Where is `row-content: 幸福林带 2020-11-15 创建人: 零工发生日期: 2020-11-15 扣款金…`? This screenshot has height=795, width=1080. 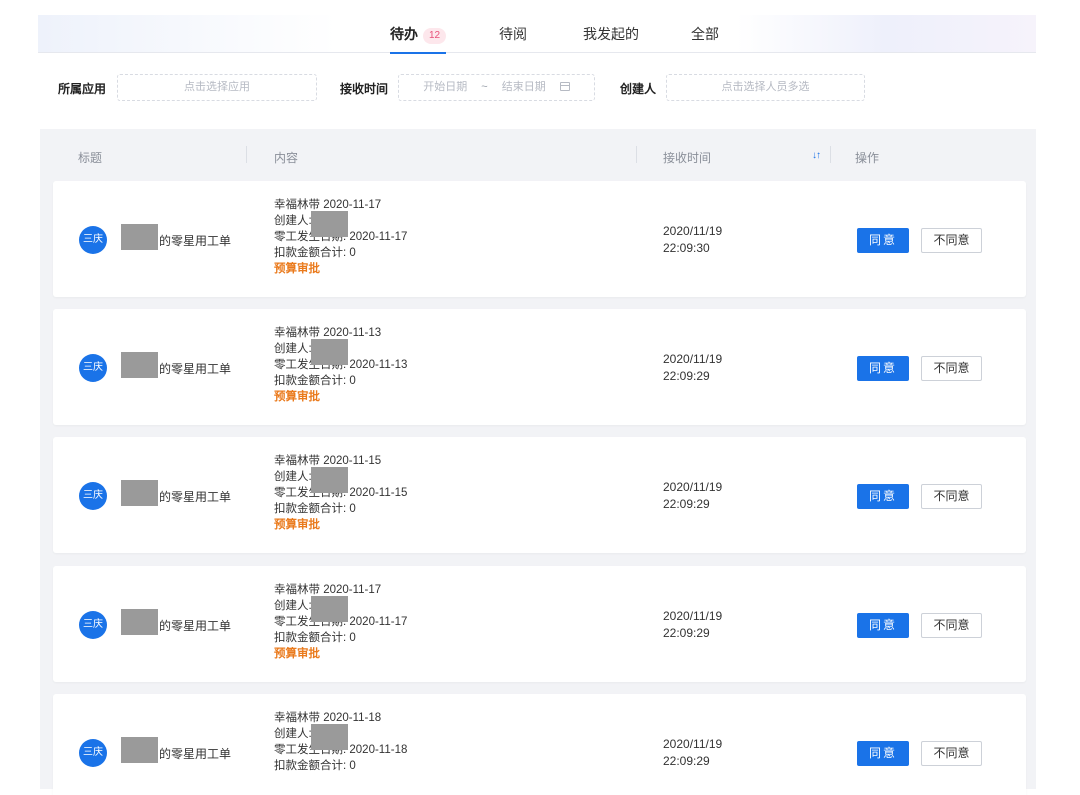 row-content: 幸福林带 2020-11-15 创建人: 零工发生日期: 2020-11-15 扣款金… is located at coordinates (340, 493).